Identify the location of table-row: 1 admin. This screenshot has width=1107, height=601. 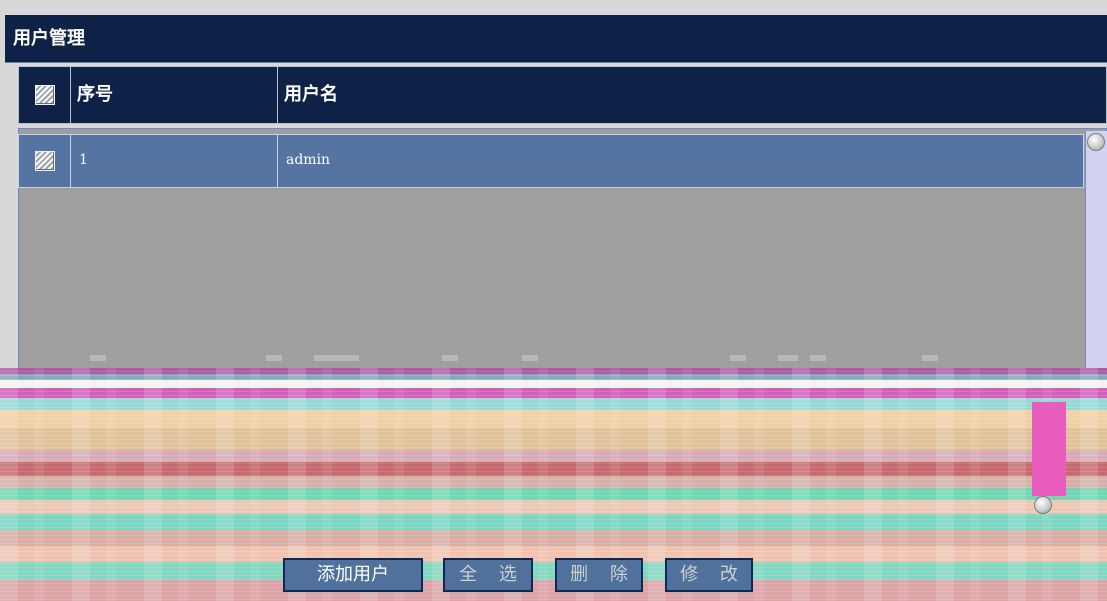
(551, 161).